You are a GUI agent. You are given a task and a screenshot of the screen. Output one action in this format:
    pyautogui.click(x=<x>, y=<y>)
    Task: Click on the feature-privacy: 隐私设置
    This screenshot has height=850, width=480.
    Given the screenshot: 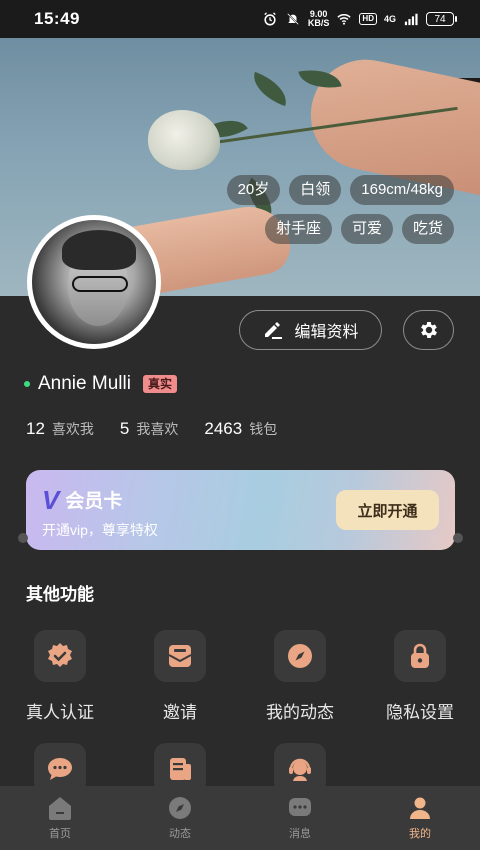 What is the action you would take?
    pyautogui.click(x=420, y=676)
    